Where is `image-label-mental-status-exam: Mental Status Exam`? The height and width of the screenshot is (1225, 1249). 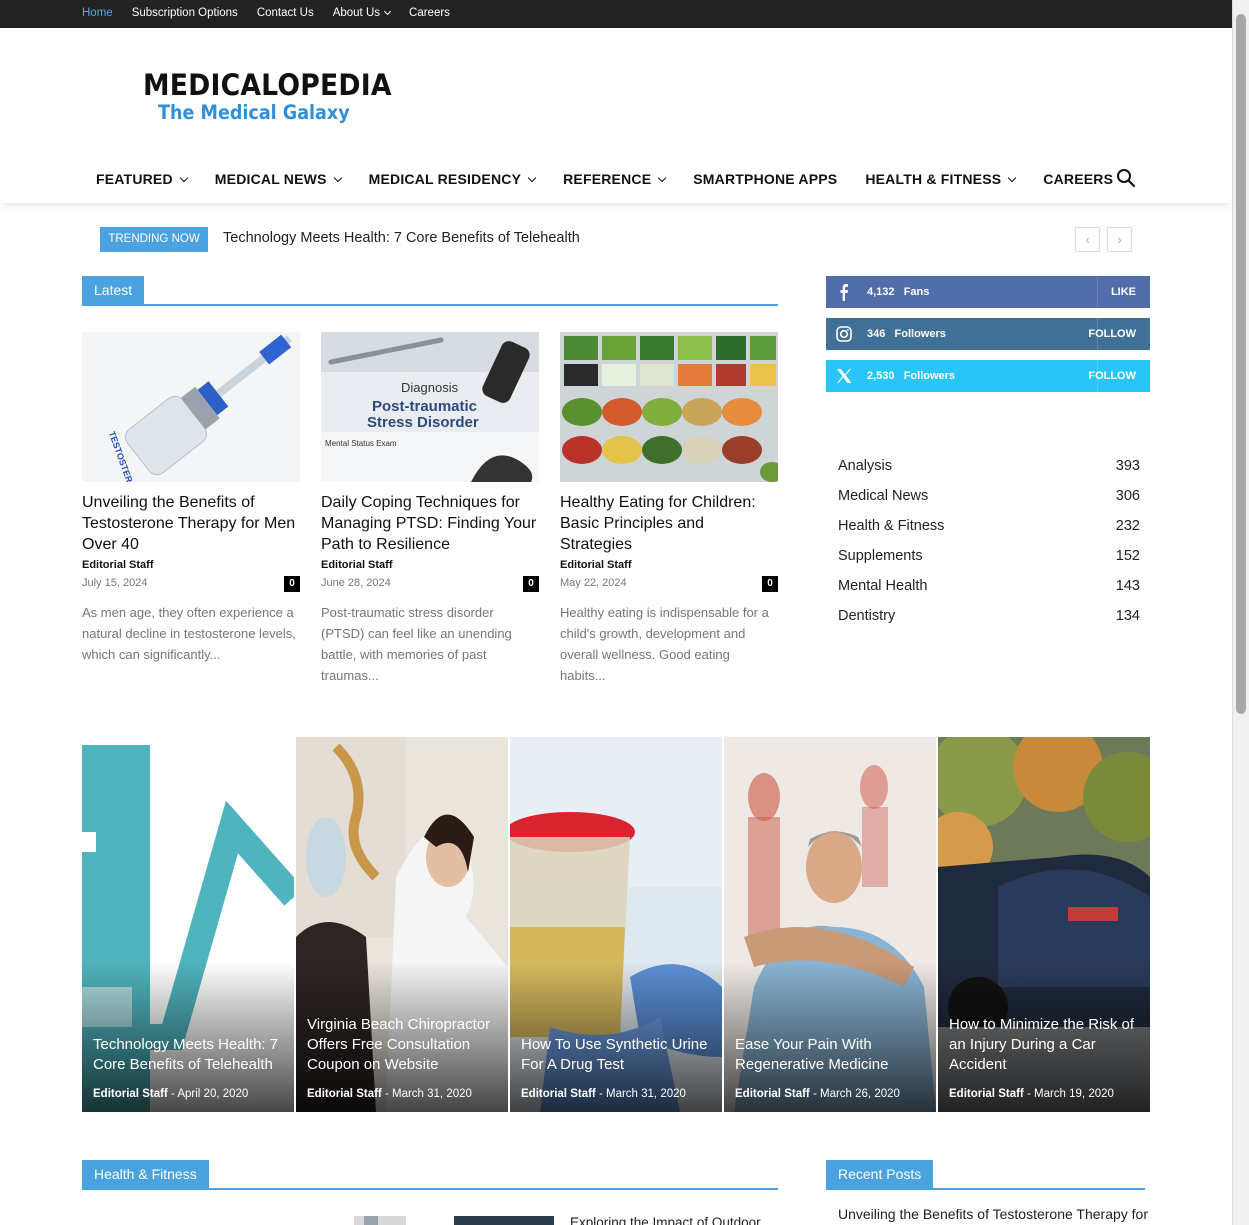 image-label-mental-status-exam: Mental Status Exam is located at coordinates (361, 443).